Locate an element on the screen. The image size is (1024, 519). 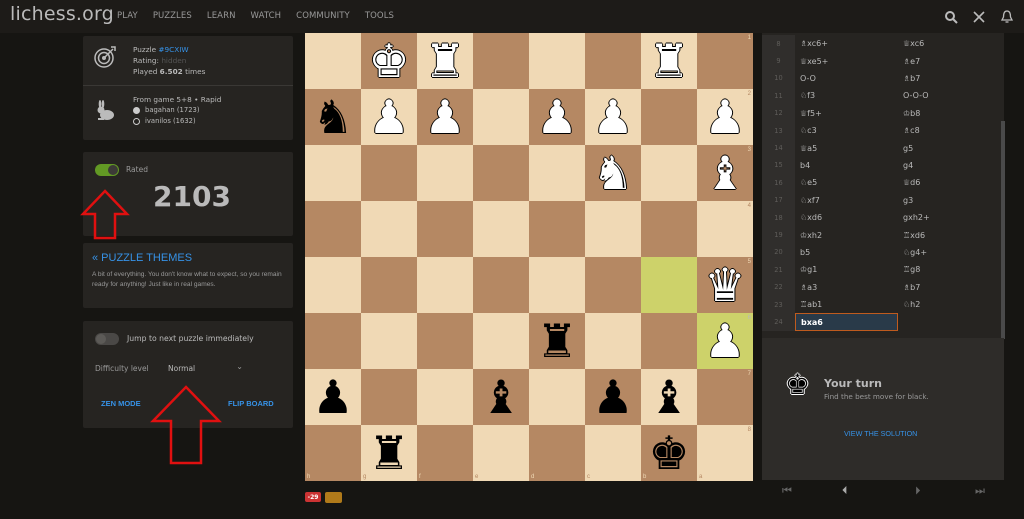
white-move: ♔g1 is located at coordinates (846, 269).